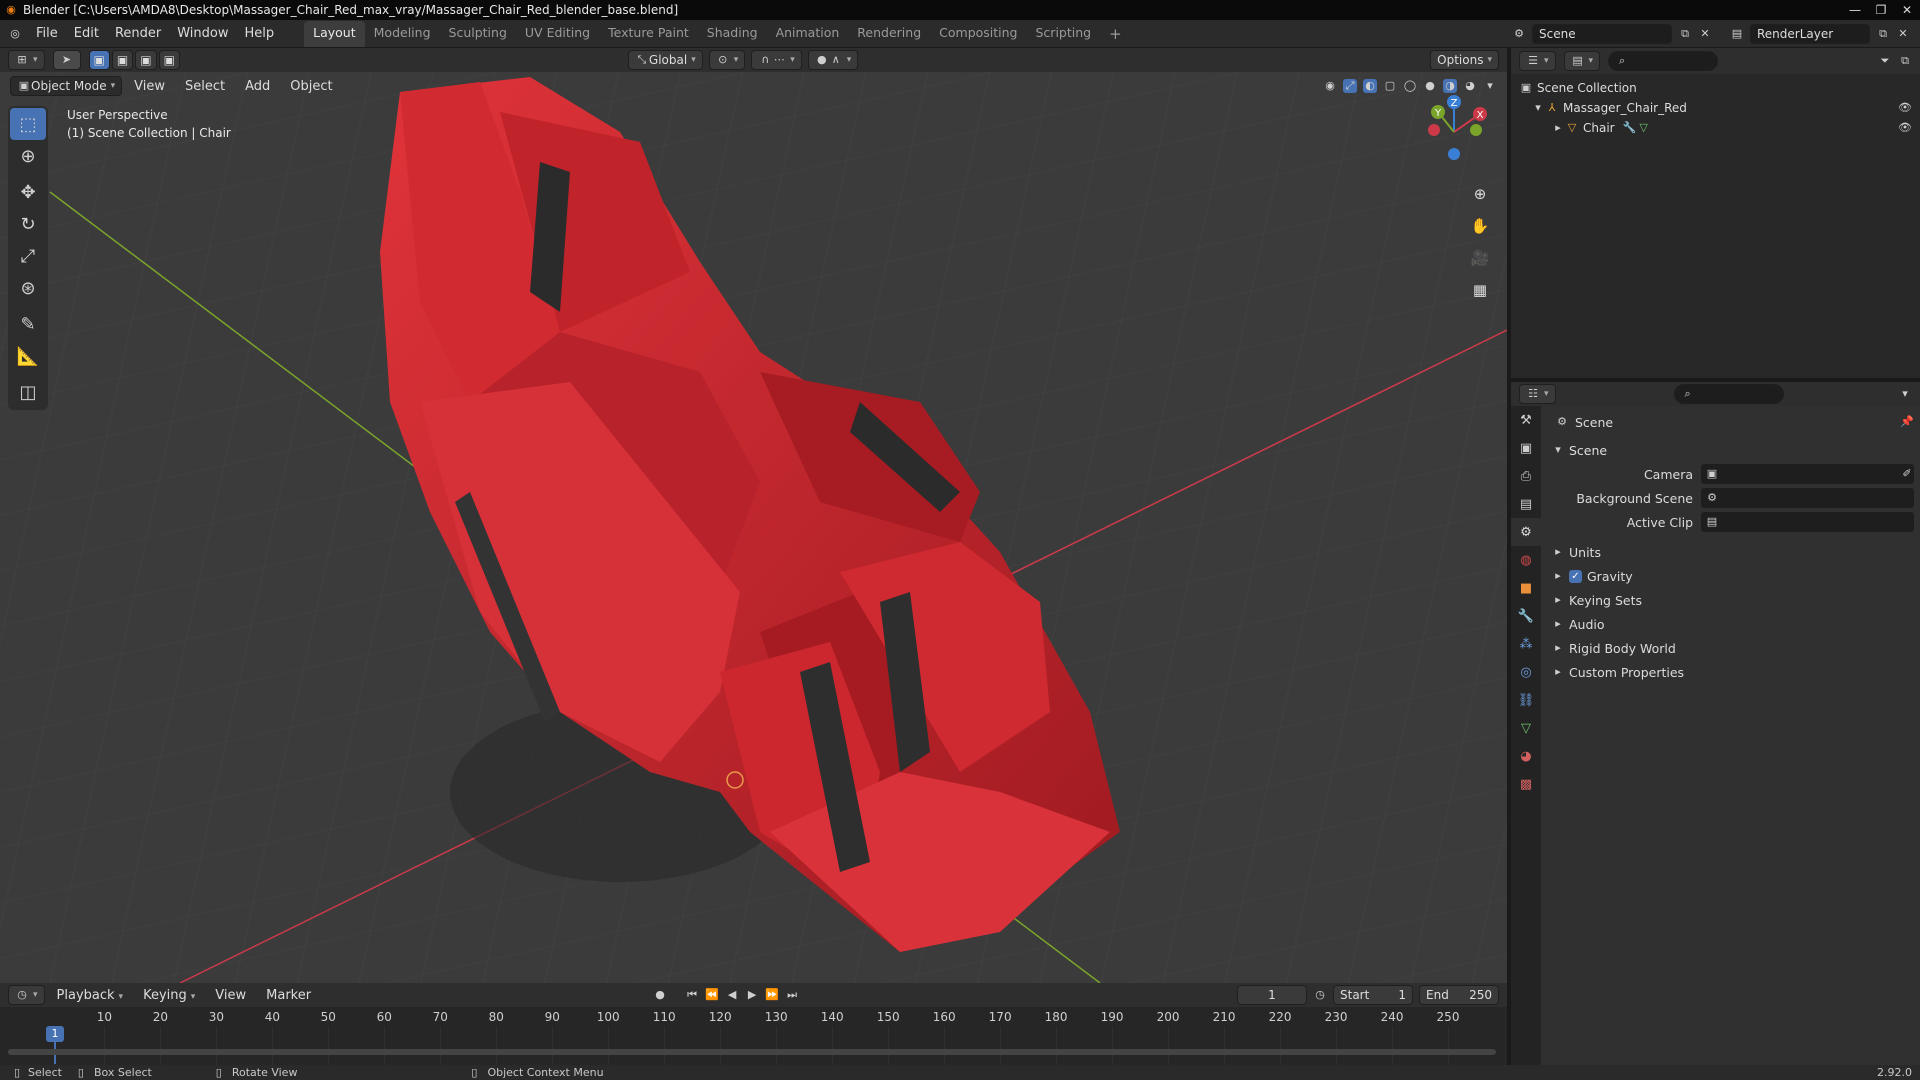 The image size is (1920, 1080). I want to click on menu-window: Window, so click(202, 33).